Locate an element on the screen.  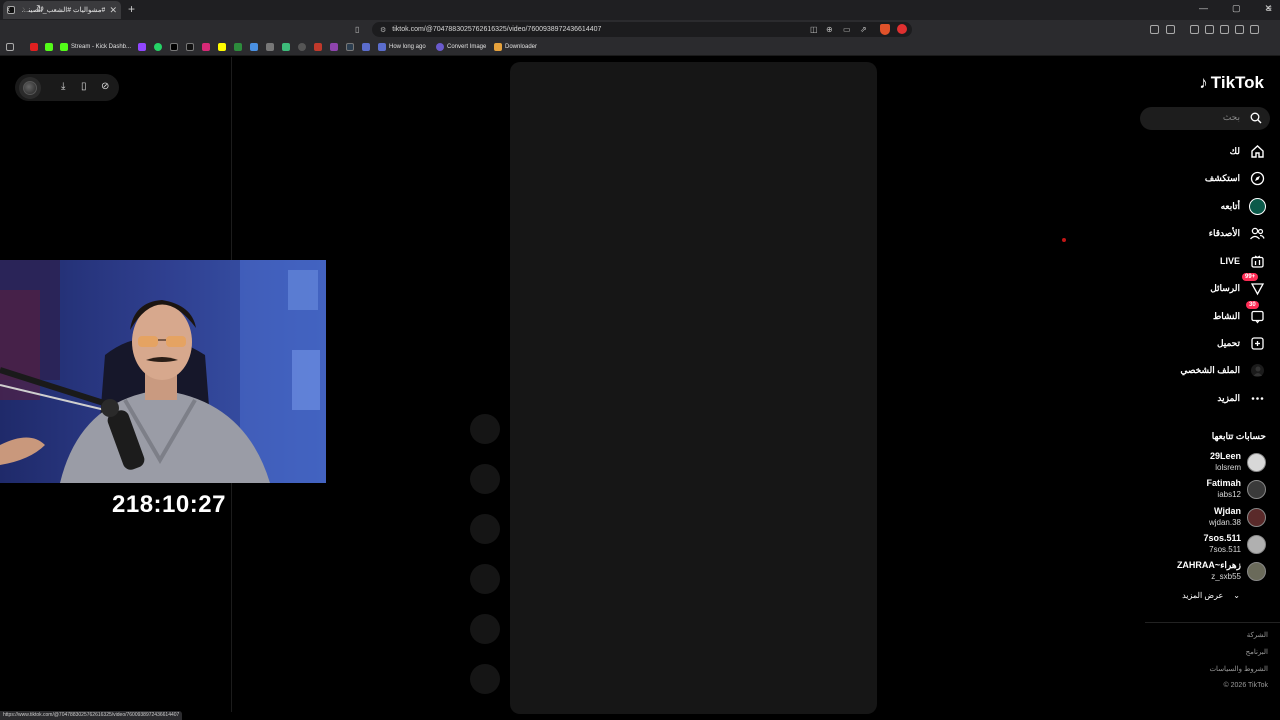
tab-title: #مشواليات #الشعب_الصيني_ماله is located at coordinates (62, 10).